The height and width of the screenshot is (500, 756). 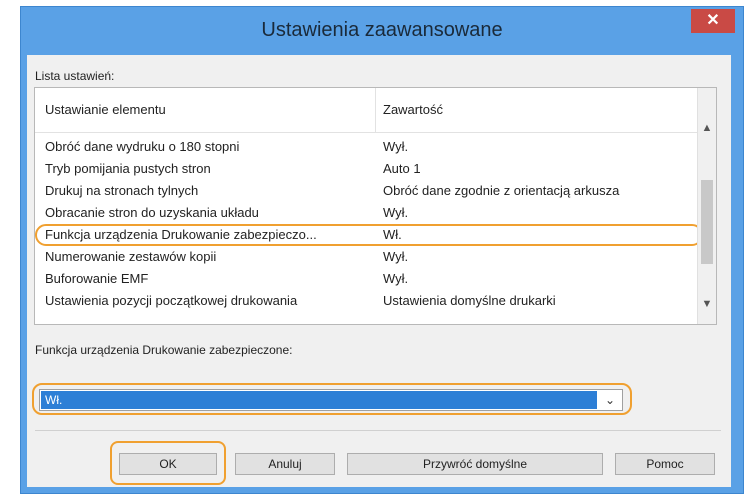 I want to click on list-item-name: Tryb pomijania pustych stron, so click(x=128, y=168).